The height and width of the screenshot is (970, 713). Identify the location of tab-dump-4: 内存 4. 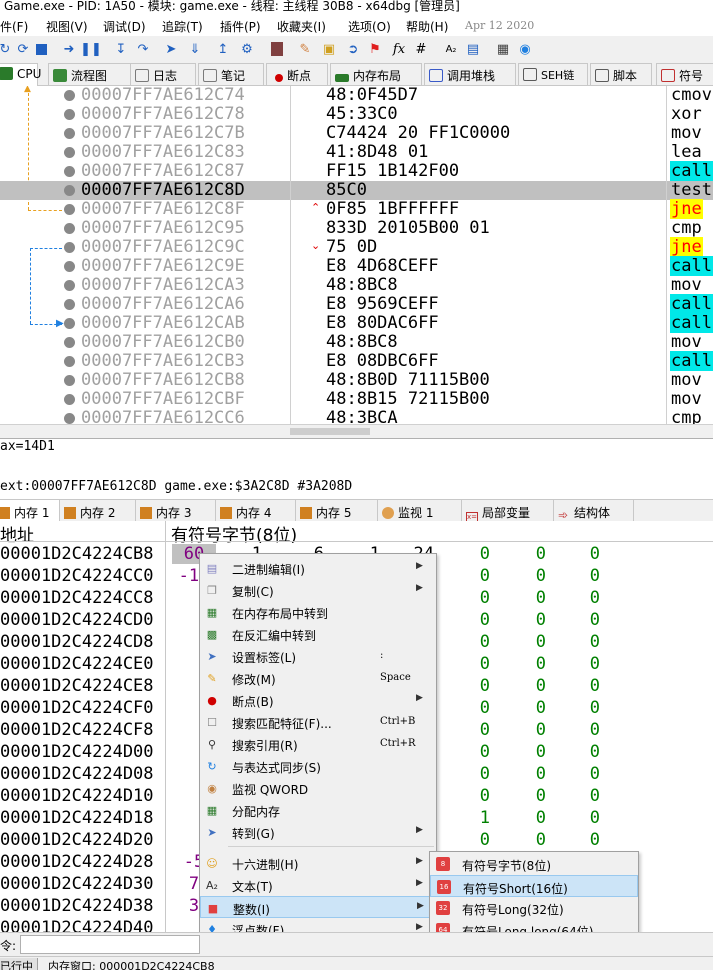
(256, 511).